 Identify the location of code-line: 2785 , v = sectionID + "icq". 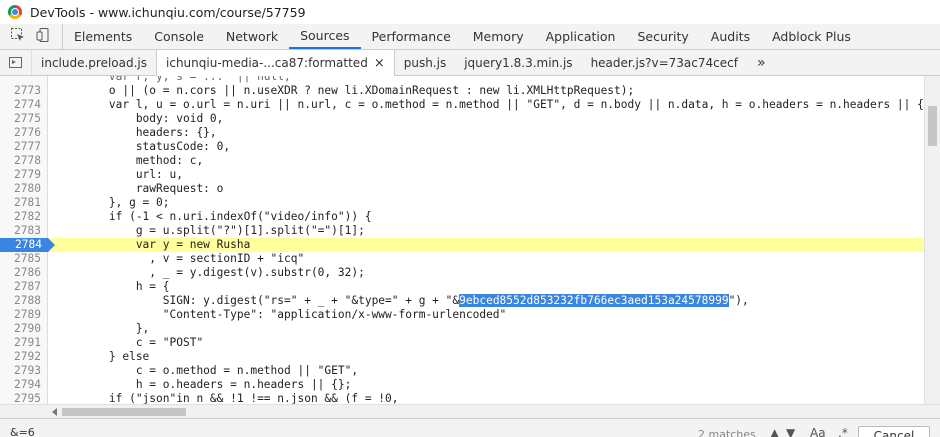
(462, 259).